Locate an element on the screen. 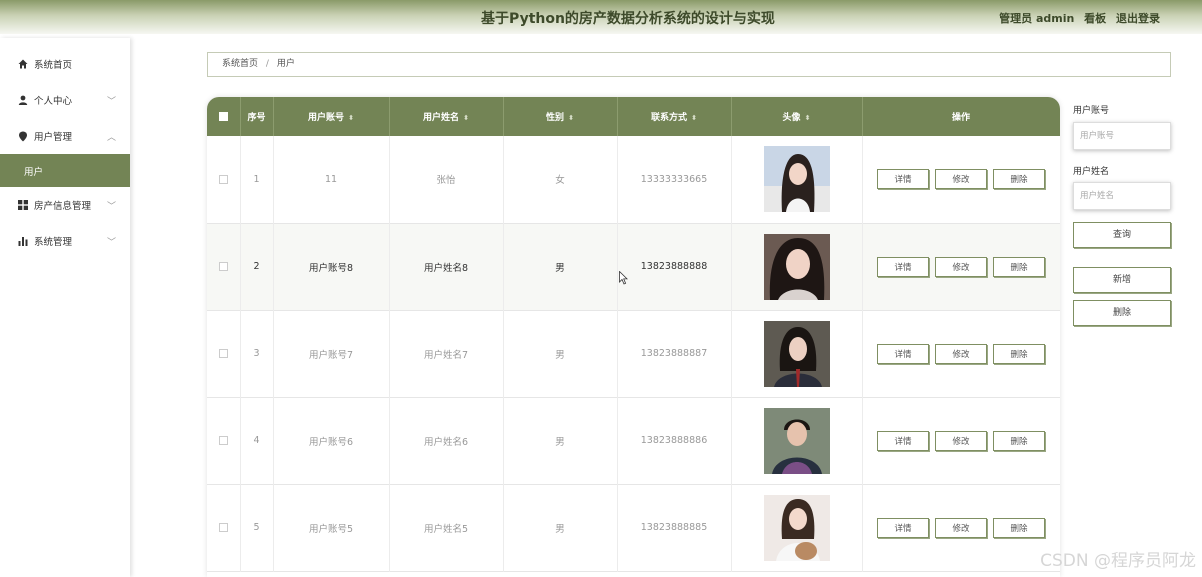  sidebar-item-personal-center: 个人中心 ﹀ is located at coordinates (65, 100).